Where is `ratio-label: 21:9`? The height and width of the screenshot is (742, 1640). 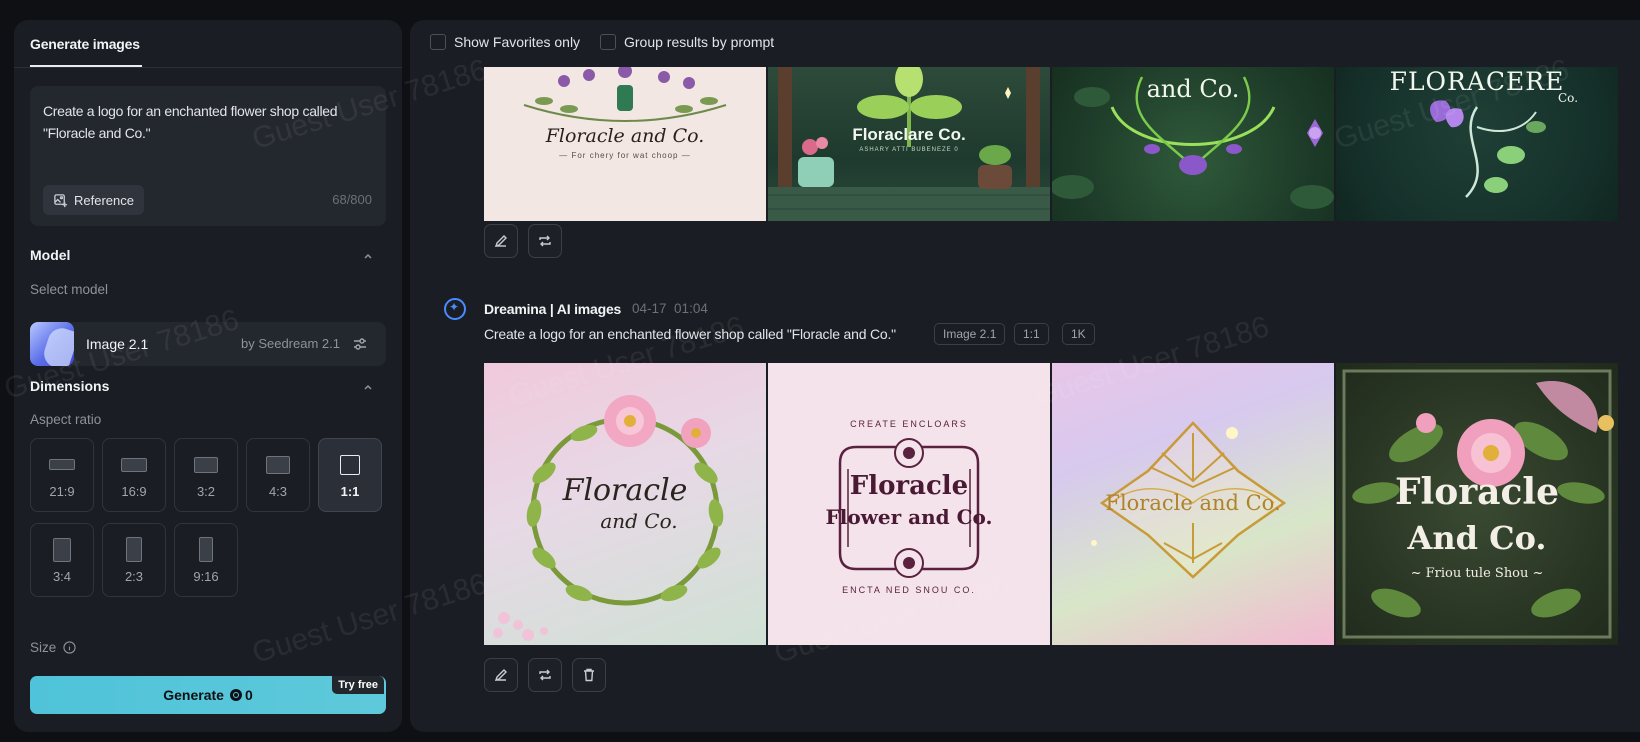
ratio-label: 21:9 is located at coordinates (62, 491).